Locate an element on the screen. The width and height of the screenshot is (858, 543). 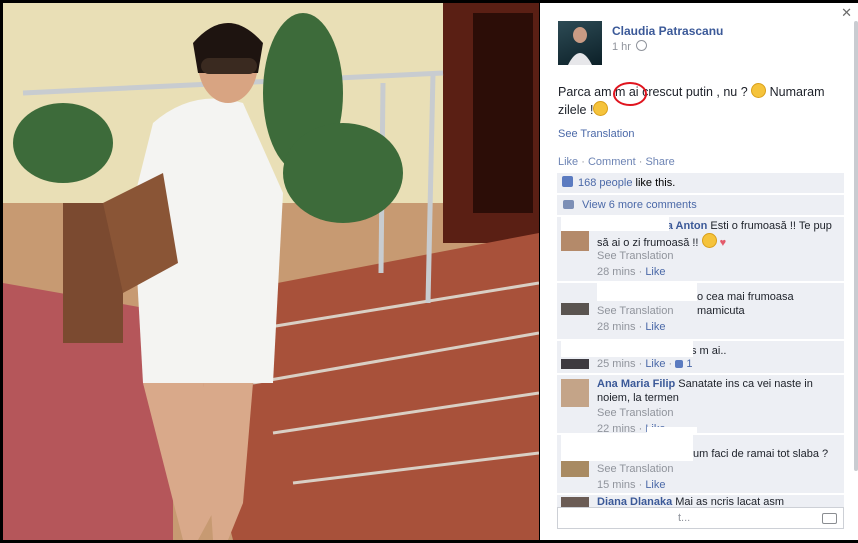
author-avatar is located at coordinates (580, 43).